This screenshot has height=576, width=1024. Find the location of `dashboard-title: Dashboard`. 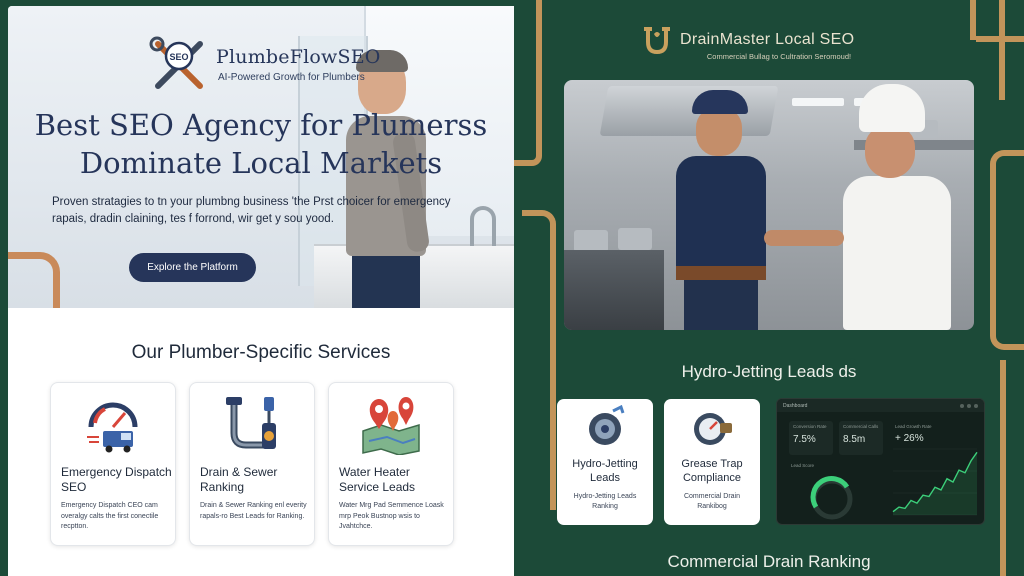

dashboard-title: Dashboard is located at coordinates (795, 405).